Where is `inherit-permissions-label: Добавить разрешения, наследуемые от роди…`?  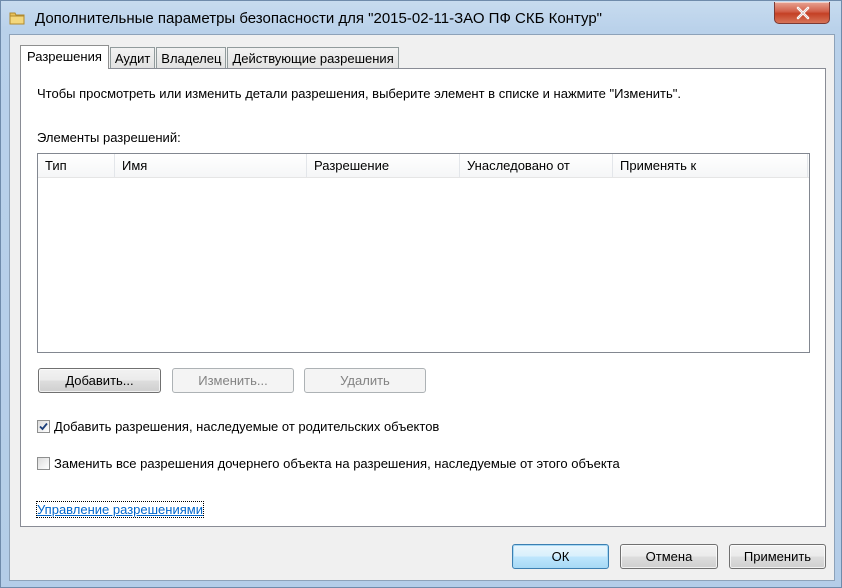 inherit-permissions-label: Добавить разрешения, наследуемые от роди… is located at coordinates (247, 426).